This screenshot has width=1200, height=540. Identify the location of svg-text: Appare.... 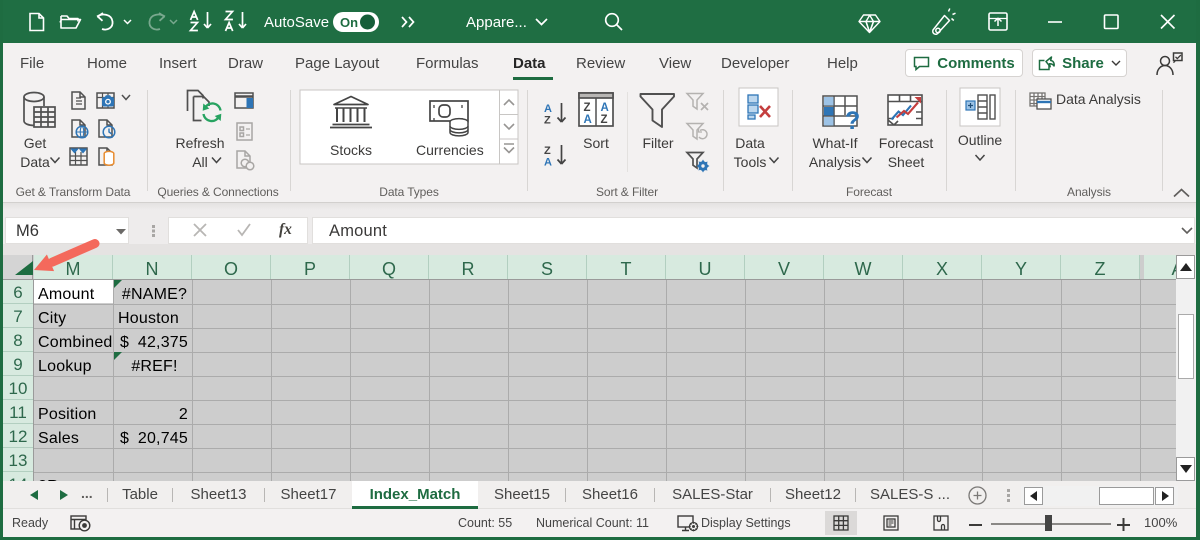
(496, 22).